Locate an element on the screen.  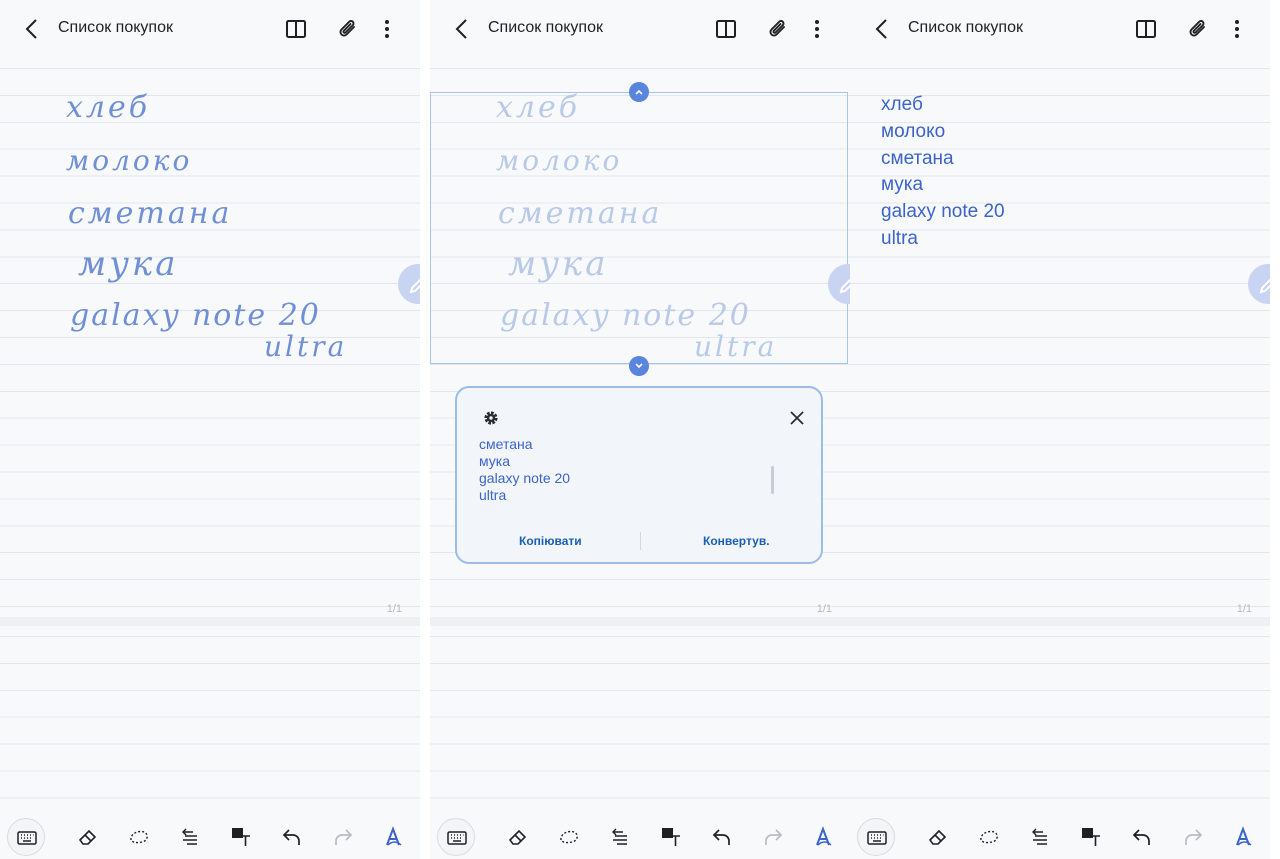
lasso-icon is located at coordinates (139, 837).